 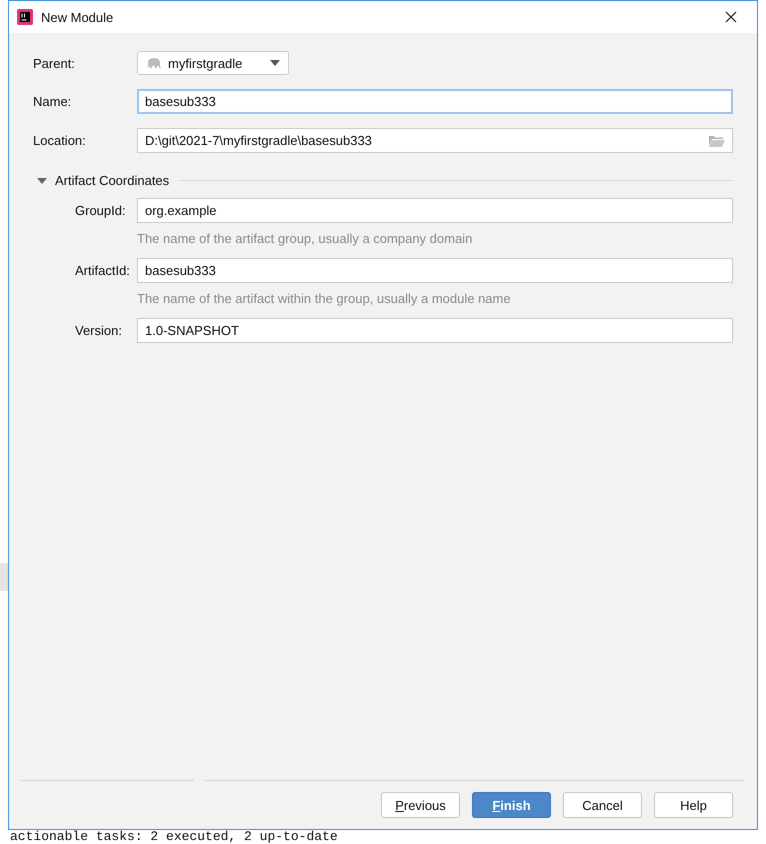 I want to click on text-field: 1.0-SNAPSHOT, so click(x=435, y=330).